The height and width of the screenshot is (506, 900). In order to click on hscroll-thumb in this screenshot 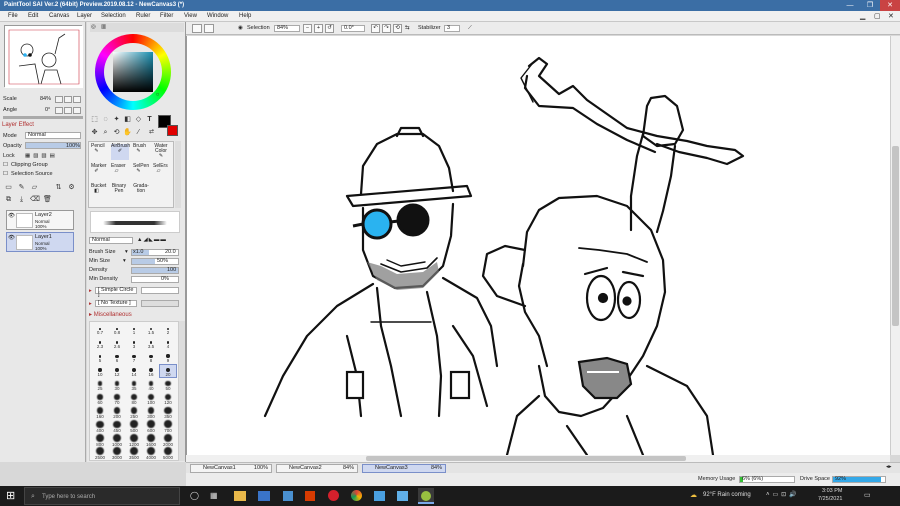, I will do `click(526, 458)`.